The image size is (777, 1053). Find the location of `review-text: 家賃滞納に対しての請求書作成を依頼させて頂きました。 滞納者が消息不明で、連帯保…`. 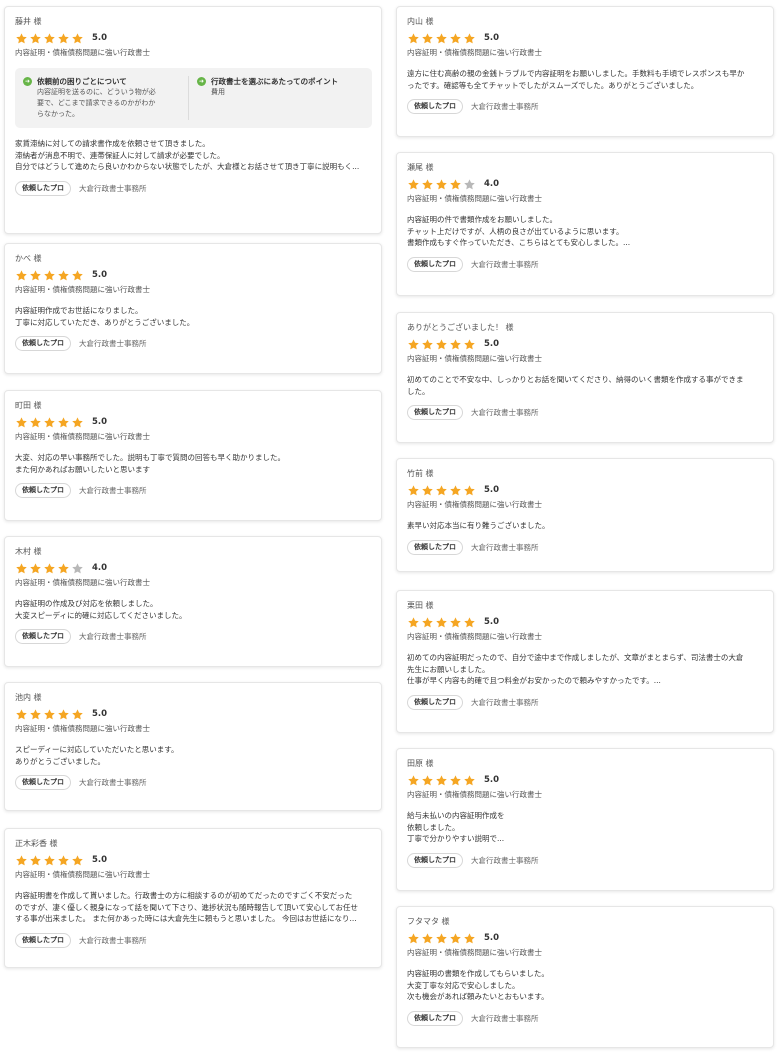

review-text: 家賃滞納に対しての請求書作成を依頼させて頂きました。 滞納者が消息不明で、連帯保… is located at coordinates (187, 155).